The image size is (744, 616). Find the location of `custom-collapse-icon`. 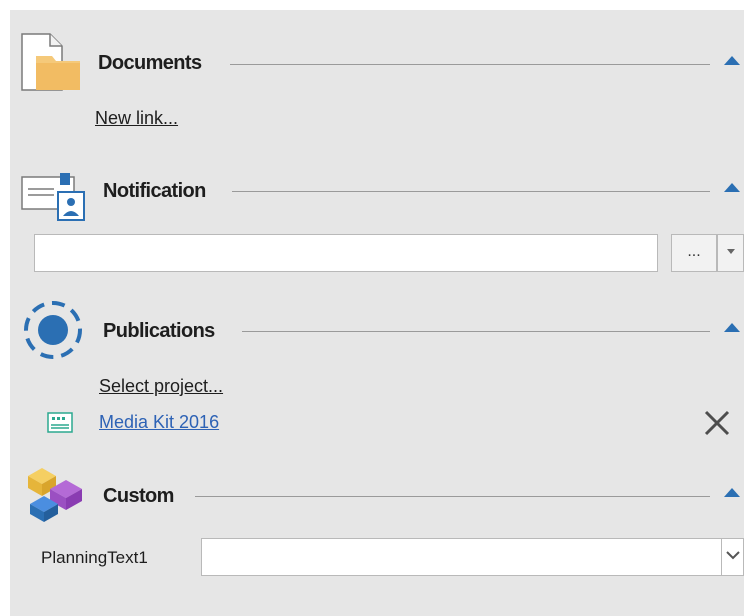

custom-collapse-icon is located at coordinates (732, 492).